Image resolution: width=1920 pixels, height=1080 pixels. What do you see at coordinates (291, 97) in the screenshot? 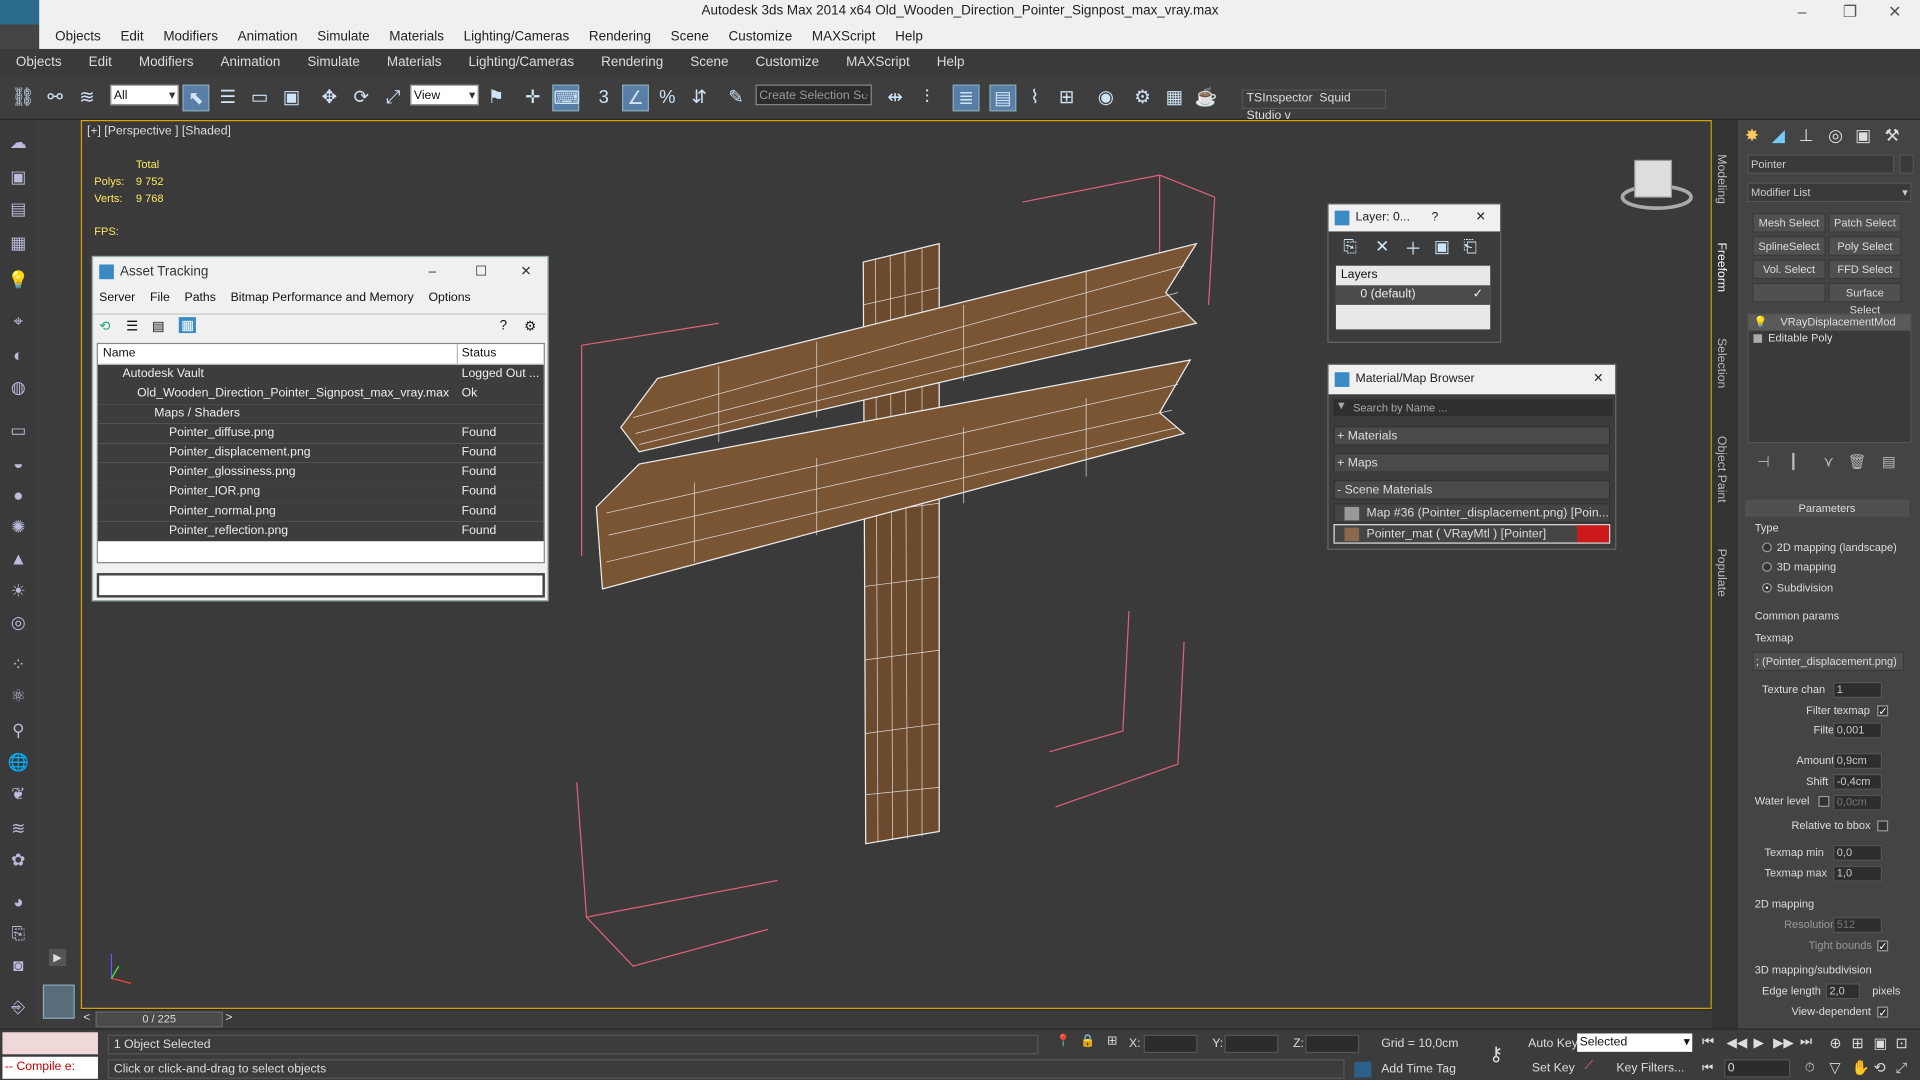
I see `window-crossing-icon: ▣` at bounding box center [291, 97].